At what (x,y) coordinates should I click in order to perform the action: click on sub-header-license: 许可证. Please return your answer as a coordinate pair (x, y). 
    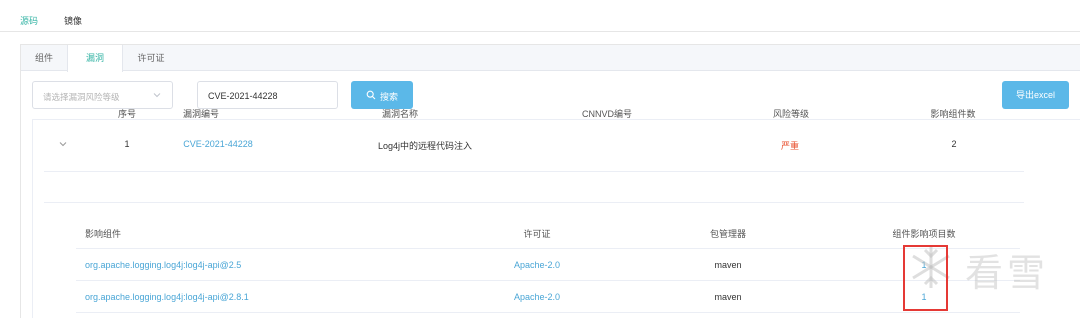
    Looking at the image, I should click on (537, 234).